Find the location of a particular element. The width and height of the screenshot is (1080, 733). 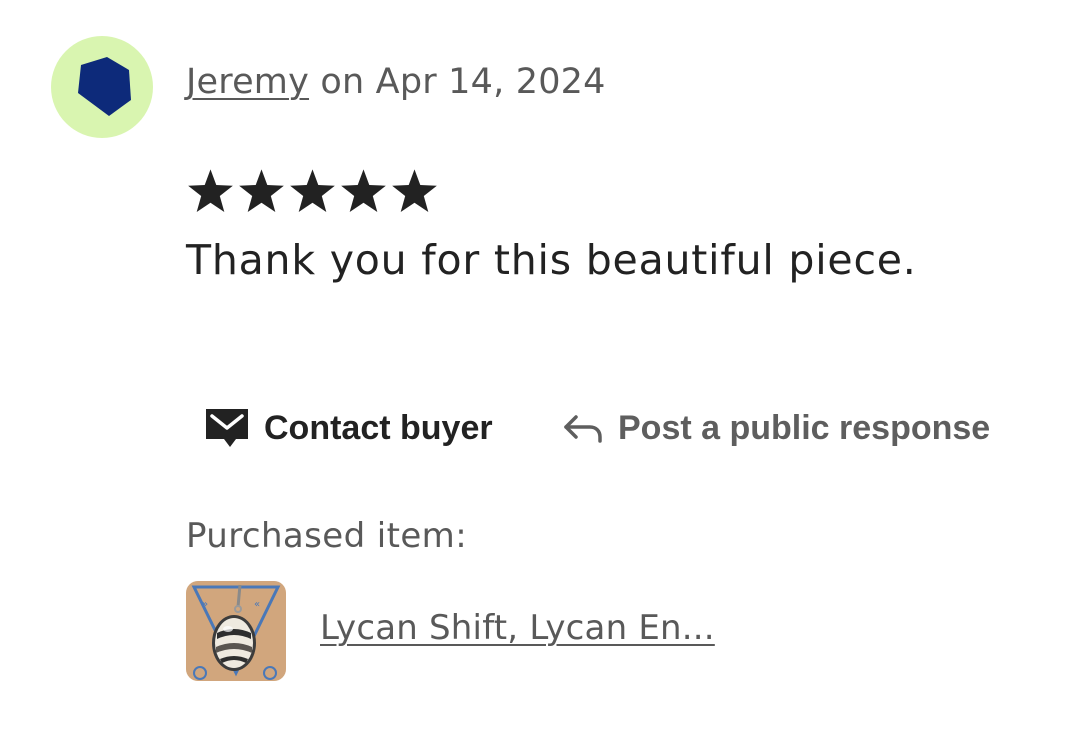

star-rating is located at coordinates (312, 190).